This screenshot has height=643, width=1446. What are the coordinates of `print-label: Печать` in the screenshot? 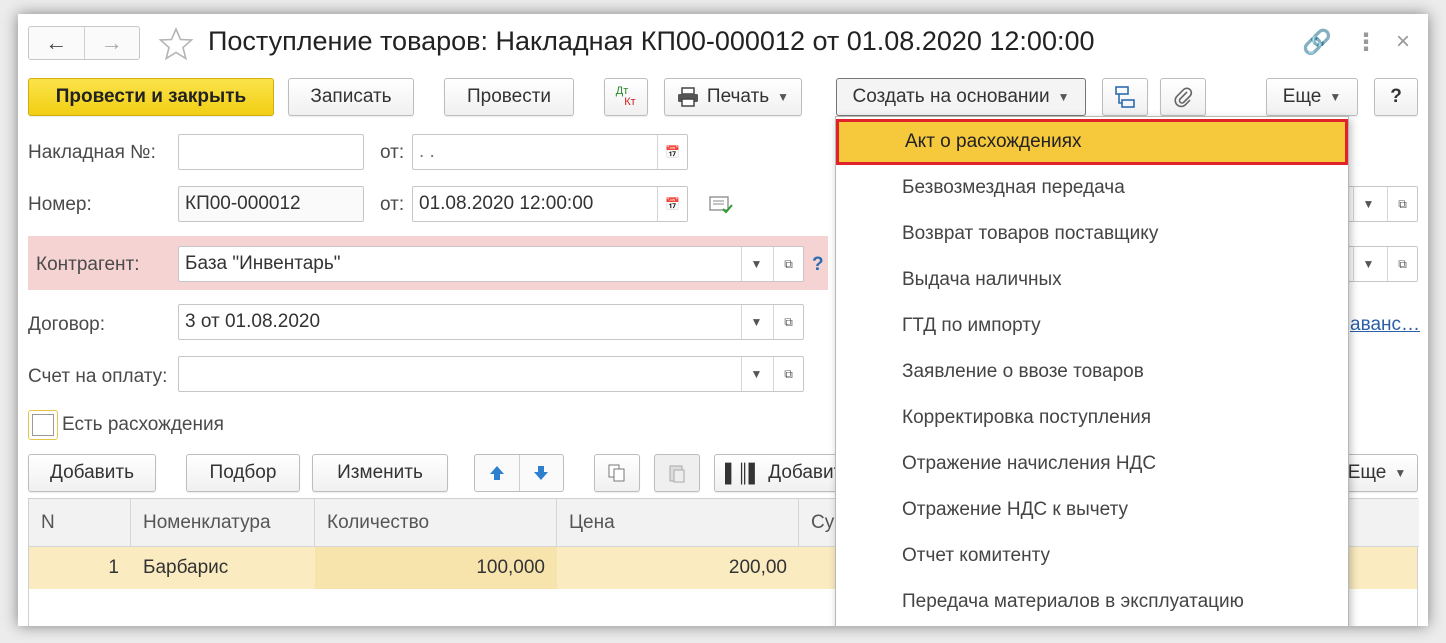 It's located at (738, 96).